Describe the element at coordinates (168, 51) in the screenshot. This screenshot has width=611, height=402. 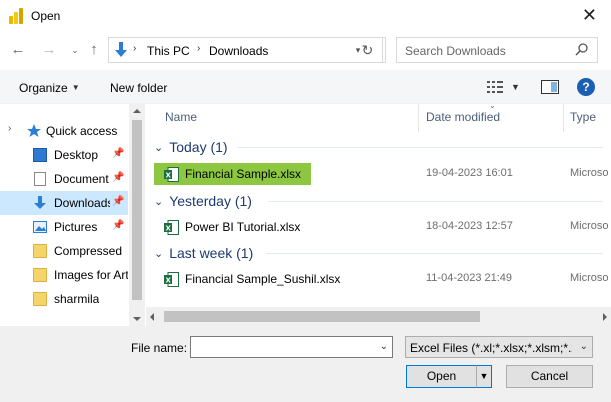
I see `breadcrumb-this-pc: This PC` at that location.